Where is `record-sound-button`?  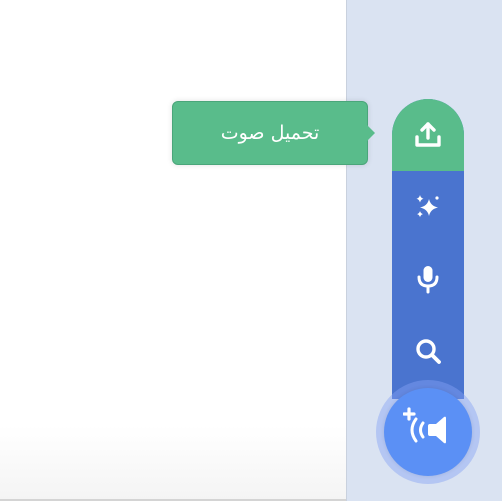
record-sound-button is located at coordinates (428, 279).